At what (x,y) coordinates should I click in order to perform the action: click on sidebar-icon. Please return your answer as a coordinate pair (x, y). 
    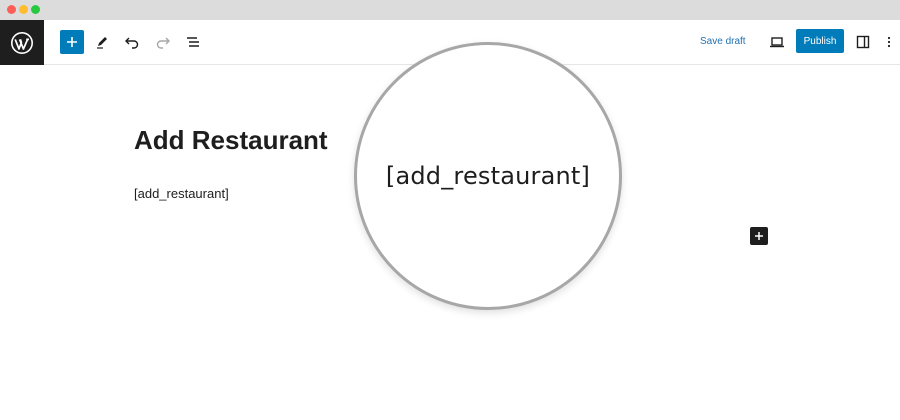
    Looking at the image, I should click on (863, 42).